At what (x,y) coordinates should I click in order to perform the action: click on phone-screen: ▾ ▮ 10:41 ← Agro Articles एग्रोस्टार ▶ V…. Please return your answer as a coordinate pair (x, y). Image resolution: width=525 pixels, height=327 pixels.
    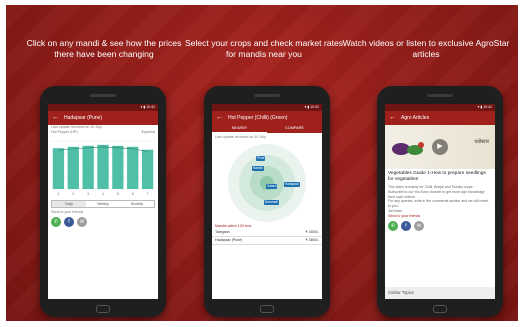
    Looking at the image, I should click on (440, 201).